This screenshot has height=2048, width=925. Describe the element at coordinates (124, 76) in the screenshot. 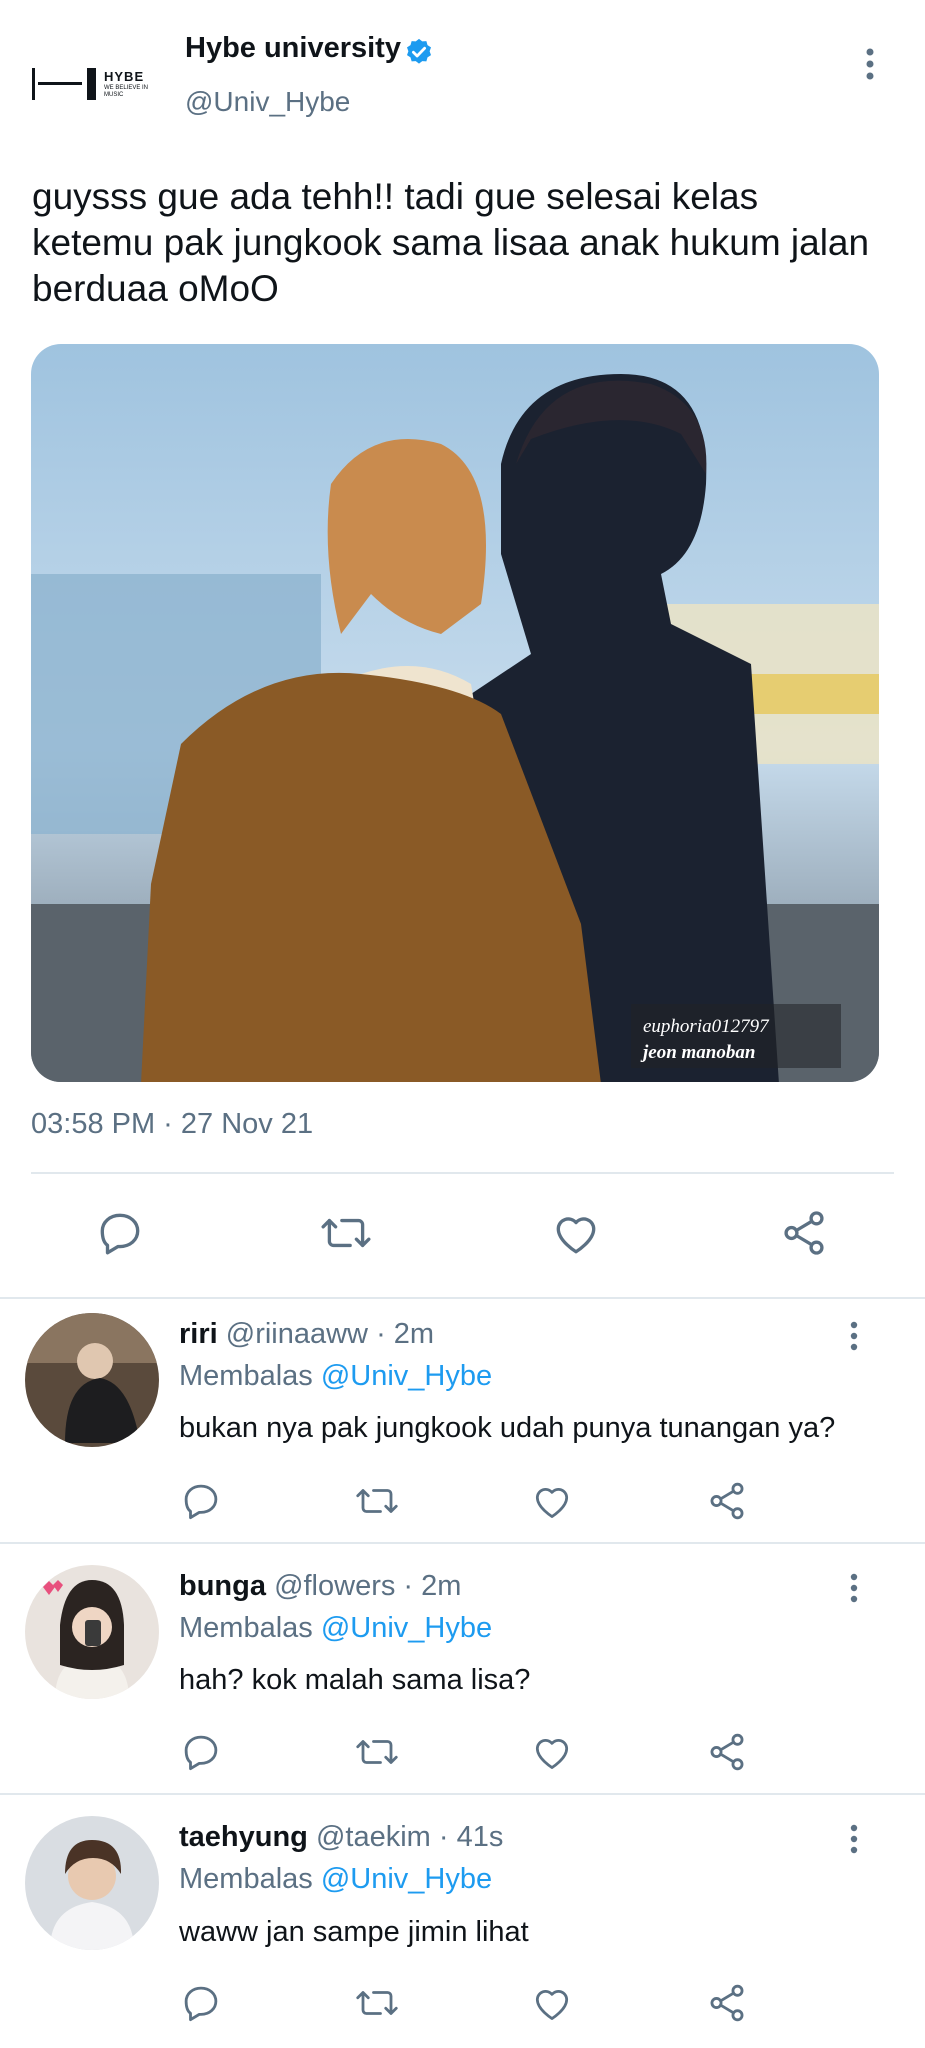

I see `hybe-logo-text: HYBE` at that location.